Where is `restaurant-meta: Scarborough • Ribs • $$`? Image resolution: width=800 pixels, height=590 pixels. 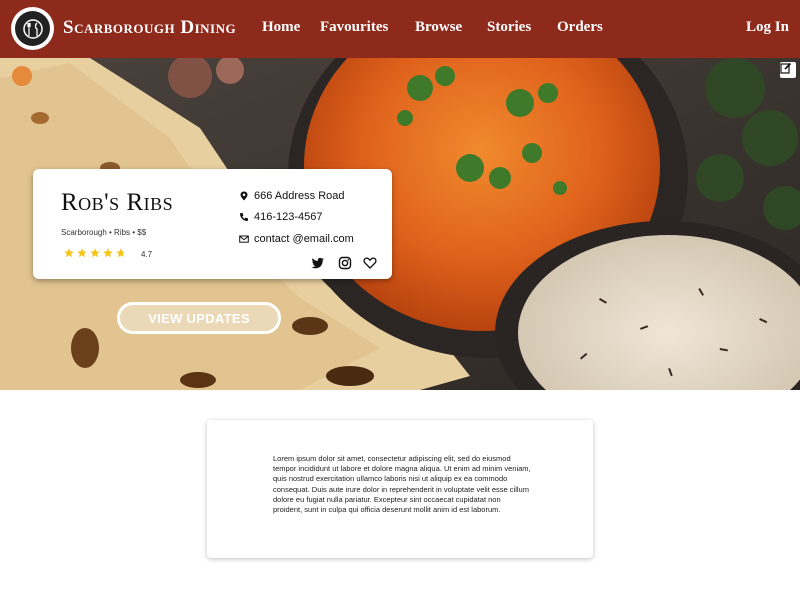
restaurant-meta: Scarborough • Ribs • $$ is located at coordinates (104, 232).